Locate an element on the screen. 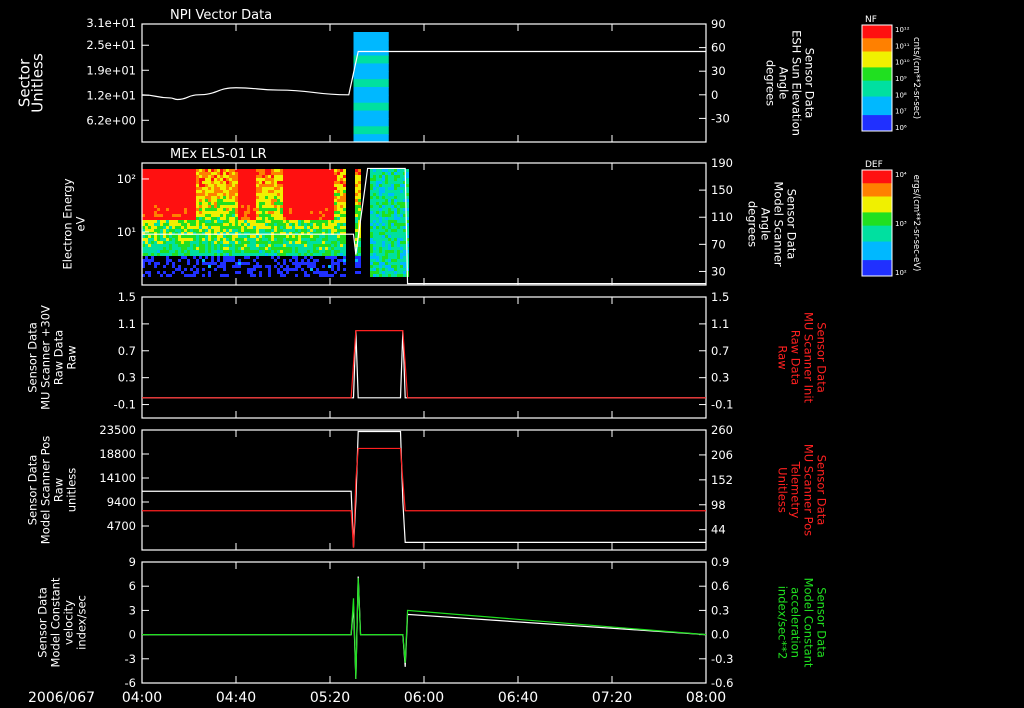 The image size is (1024, 708). x-tick-label: 08:00 is located at coordinates (706, 698).